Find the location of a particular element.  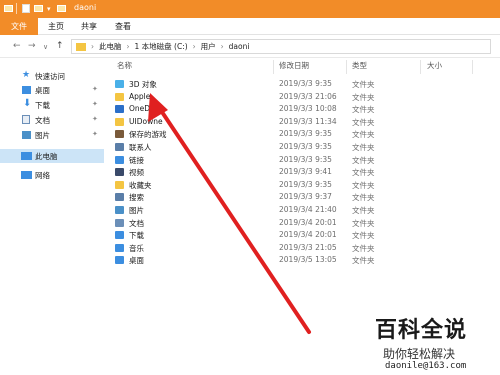

sidebar-item-desktop: 桌面 ✦ is located at coordinates (52, 90).